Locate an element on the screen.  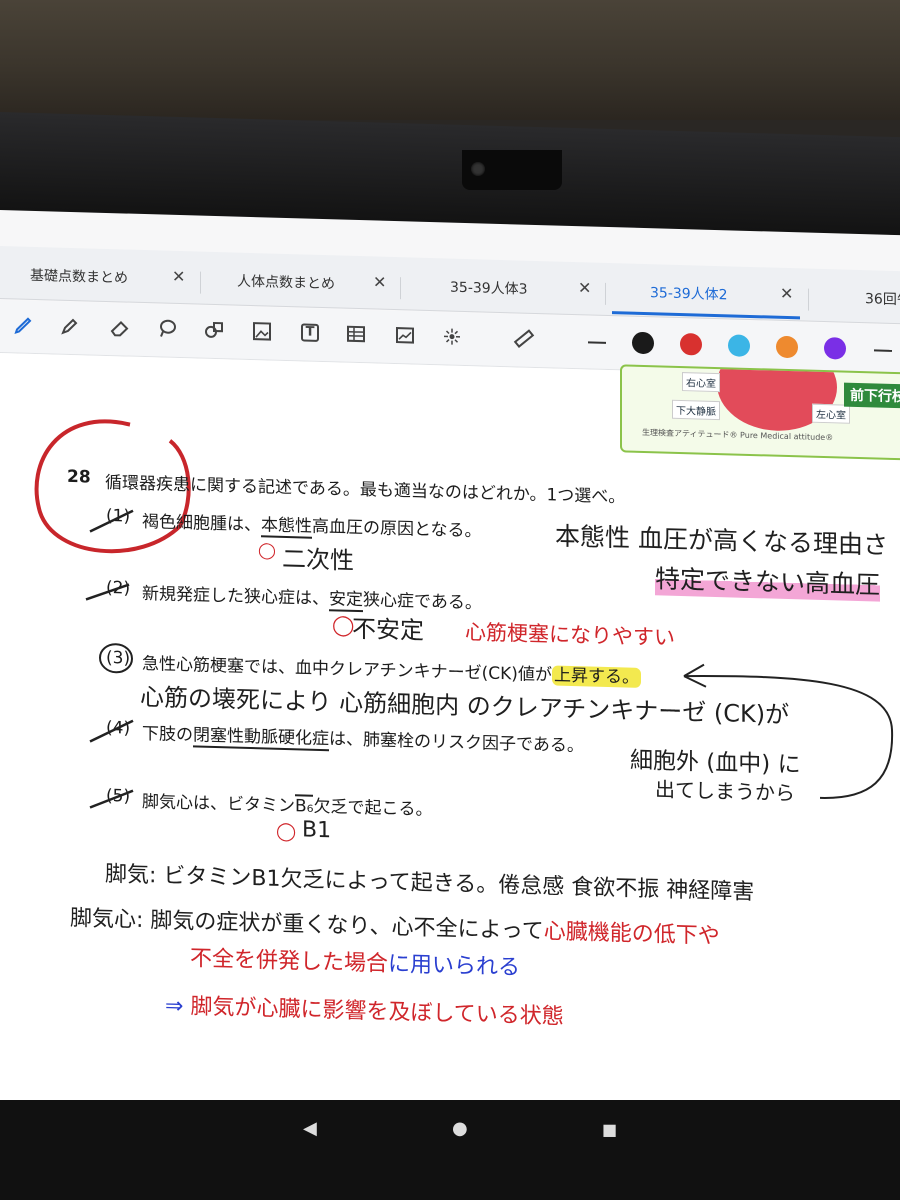
note-text: 不全を併発した場合 is located at coordinates (289, 961).